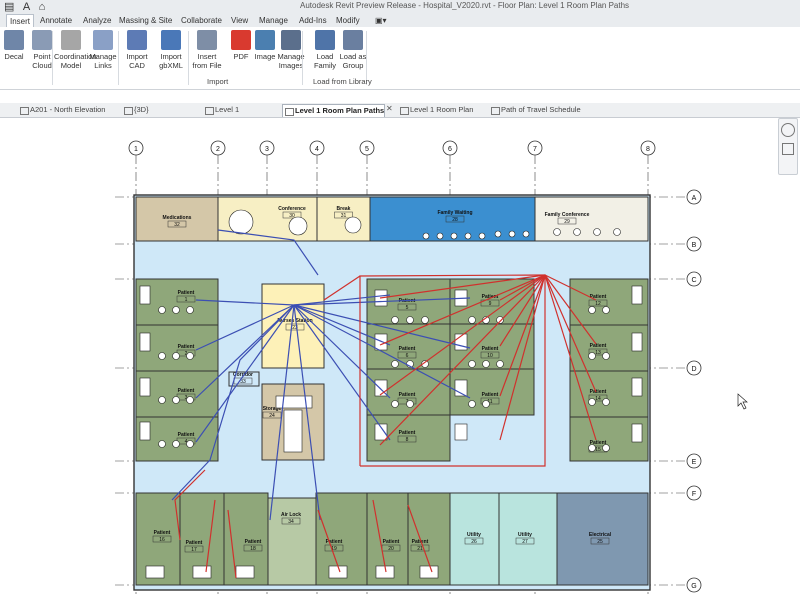  What do you see at coordinates (313, 20) in the screenshot?
I see `ribbon-tab-add-ins: Add-Ins` at bounding box center [313, 20].